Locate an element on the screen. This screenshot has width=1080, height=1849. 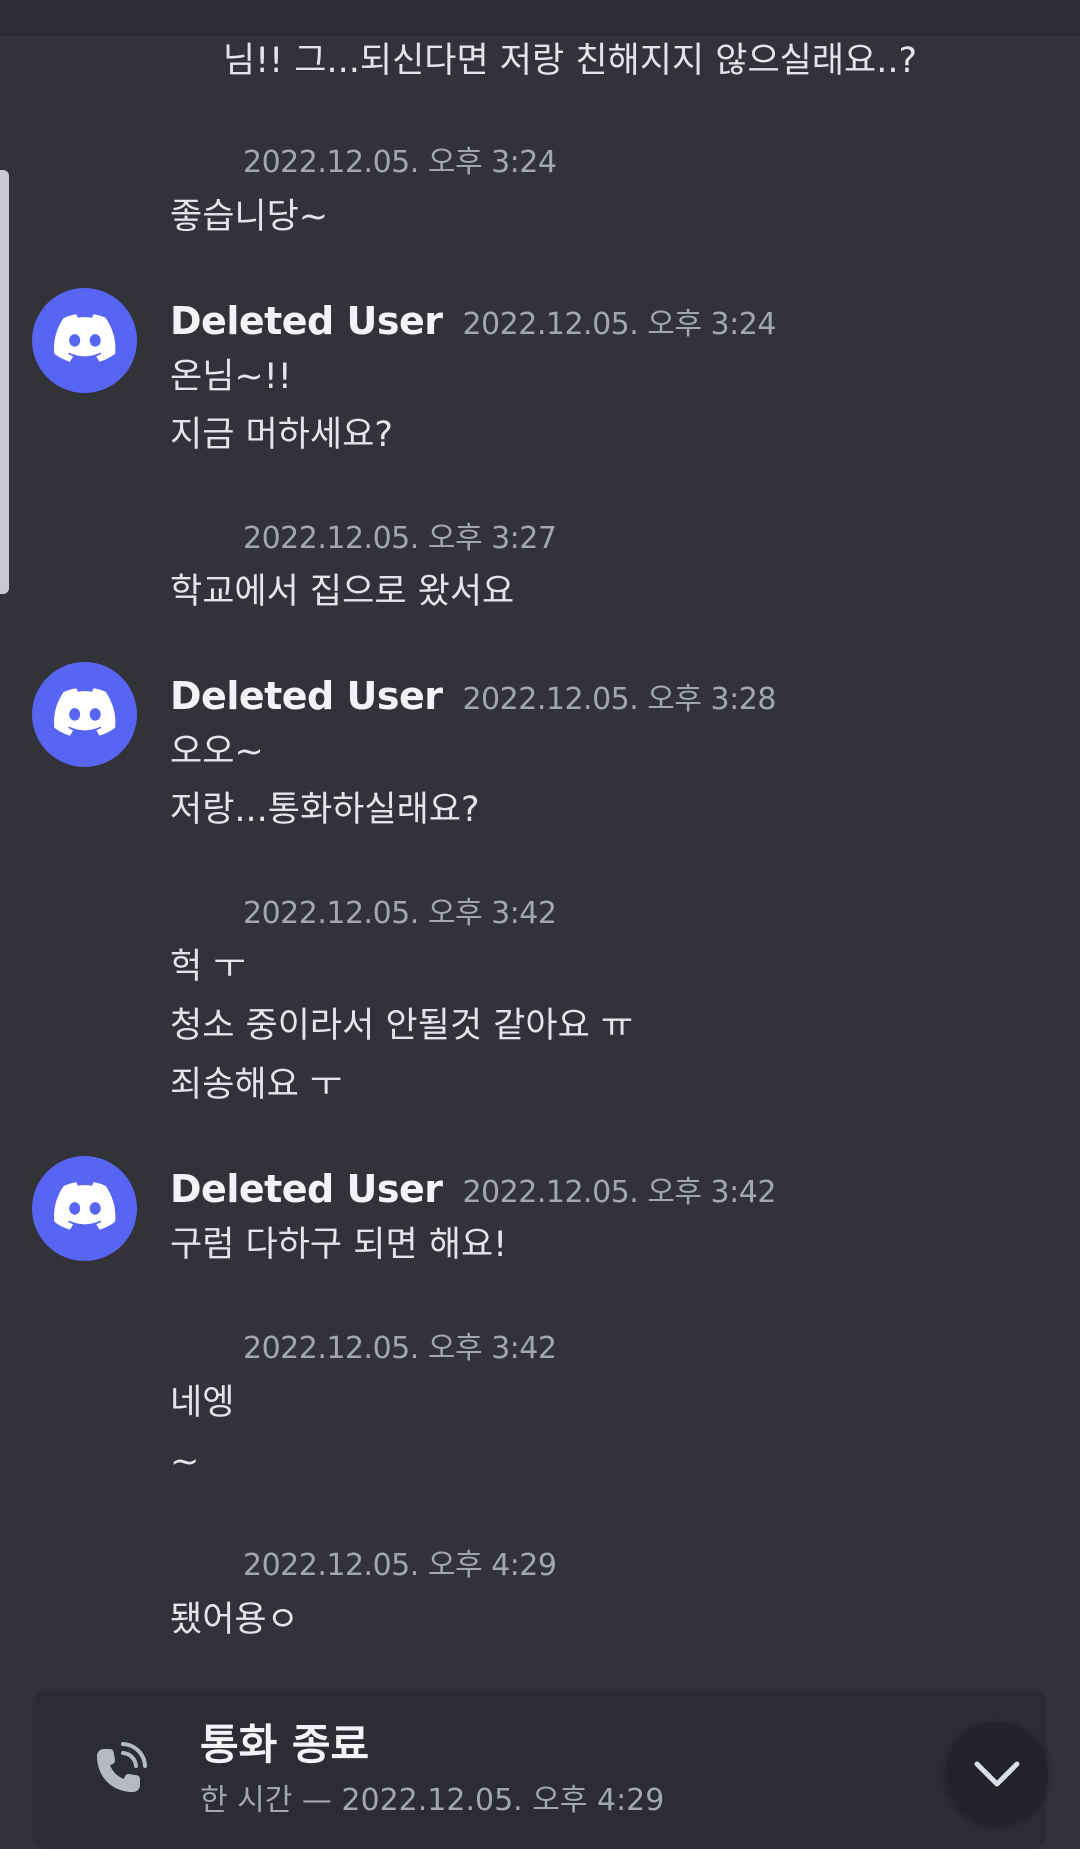
message-text: 온님~!! is located at coordinates (231, 377).